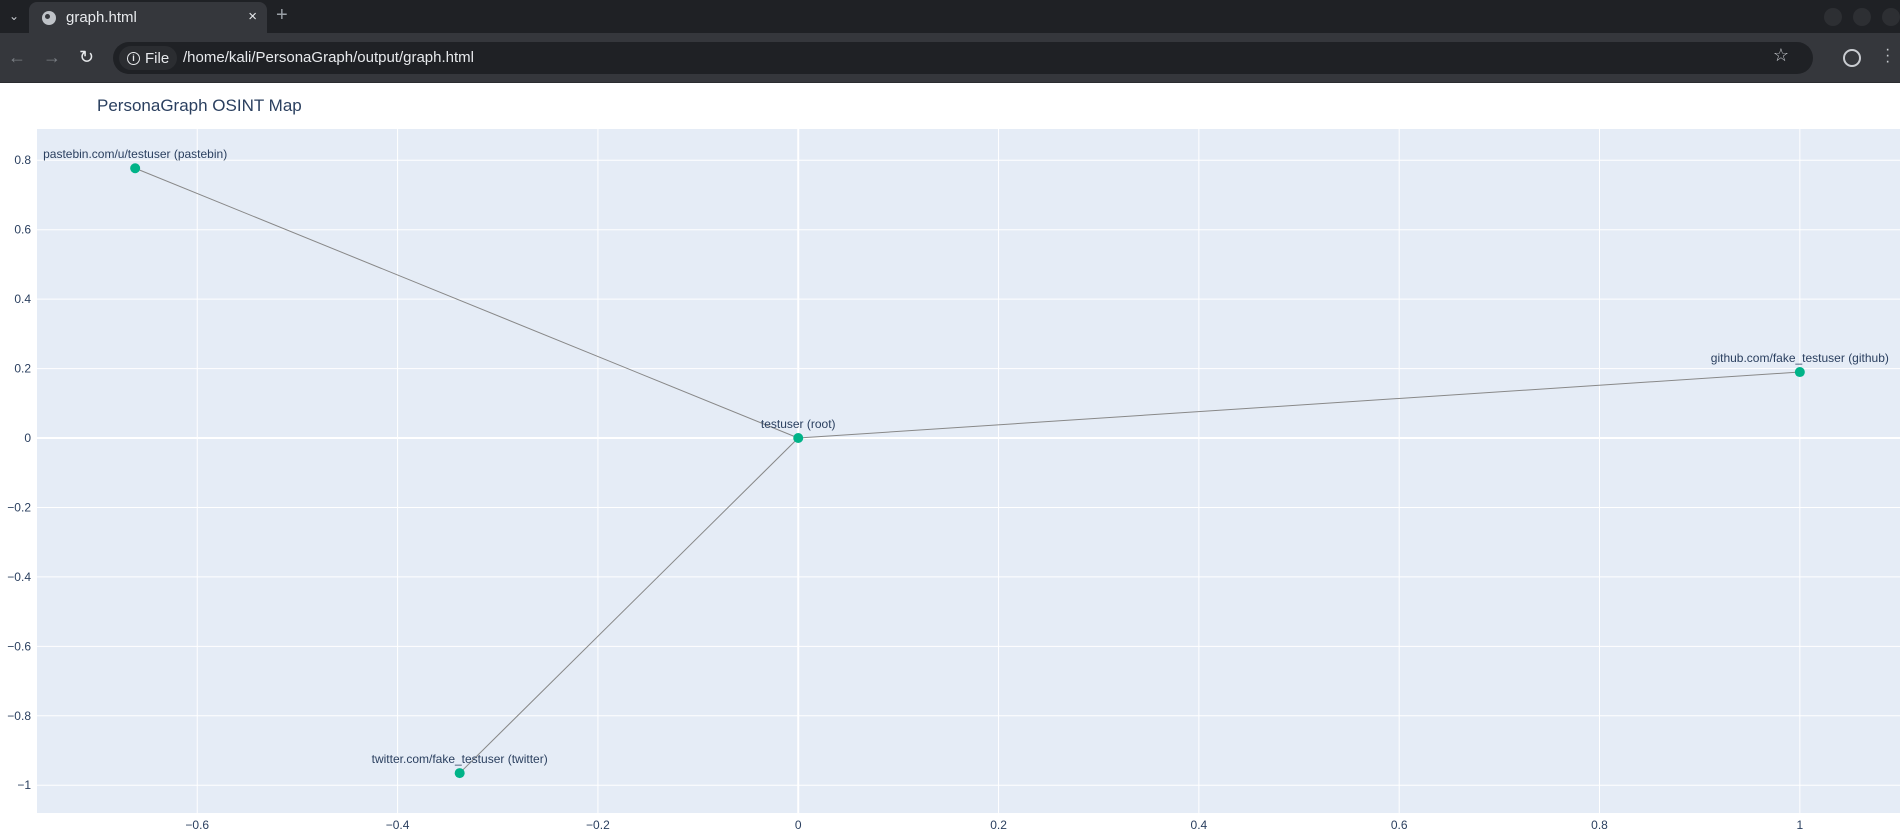  What do you see at coordinates (19, 646) in the screenshot?
I see `y-tick-label: −0.6` at bounding box center [19, 646].